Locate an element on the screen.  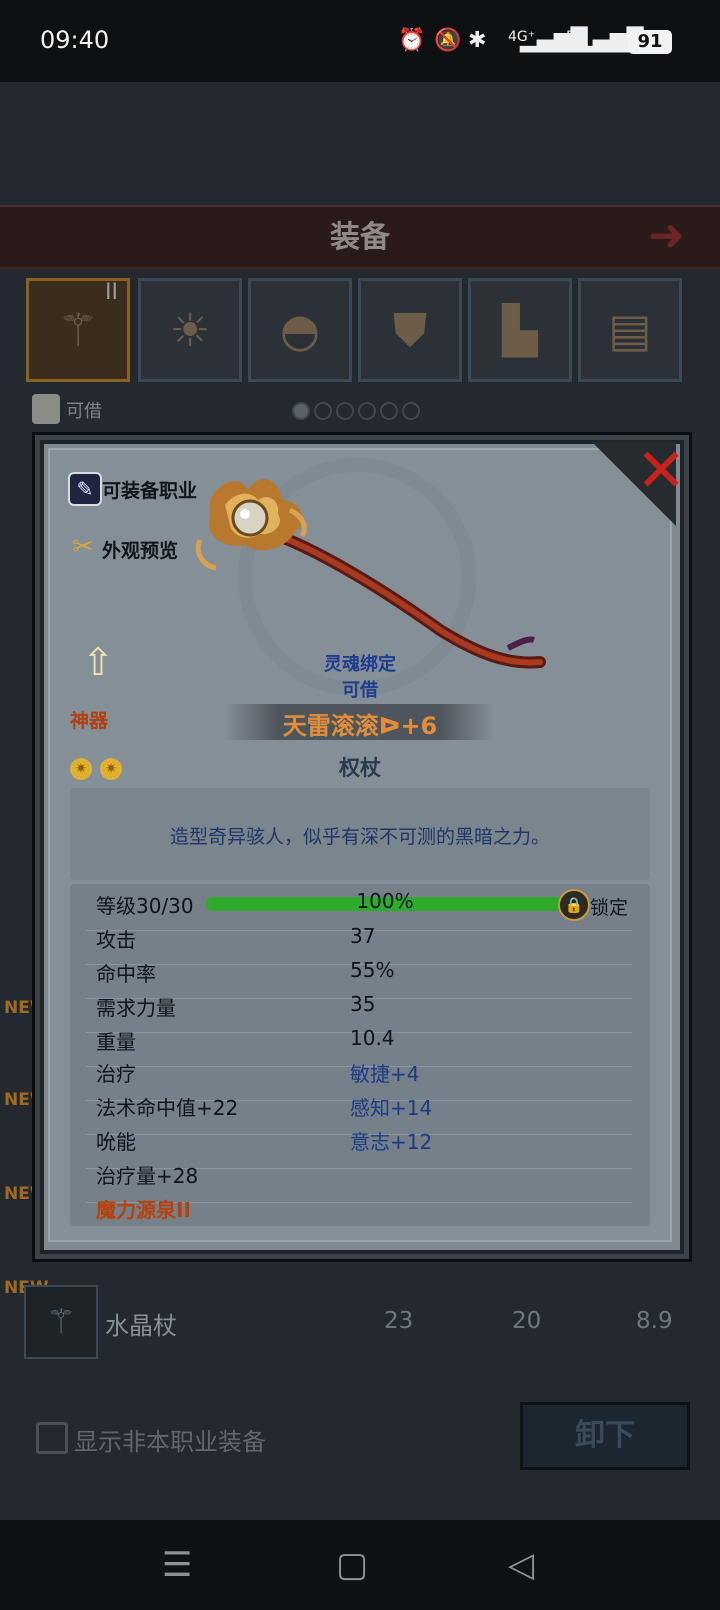
item-name: 天雷滚滚ᐅ+6 is located at coordinates (360, 726).